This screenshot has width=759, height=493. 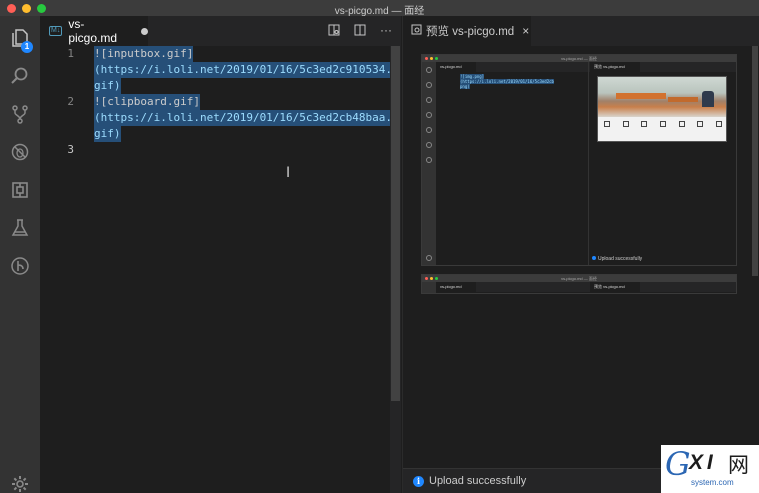 I want to click on editor-scrollbar, so click(x=395, y=269).